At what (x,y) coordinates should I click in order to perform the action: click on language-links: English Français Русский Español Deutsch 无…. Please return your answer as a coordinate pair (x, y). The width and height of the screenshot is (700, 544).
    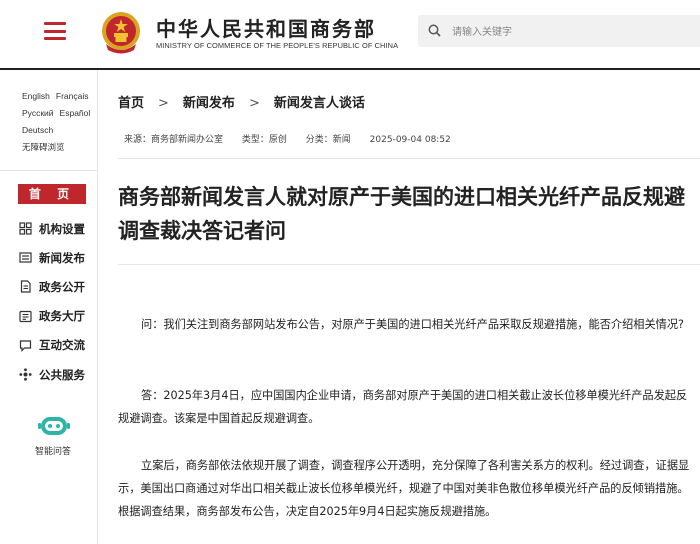
    Looking at the image, I should click on (59, 122).